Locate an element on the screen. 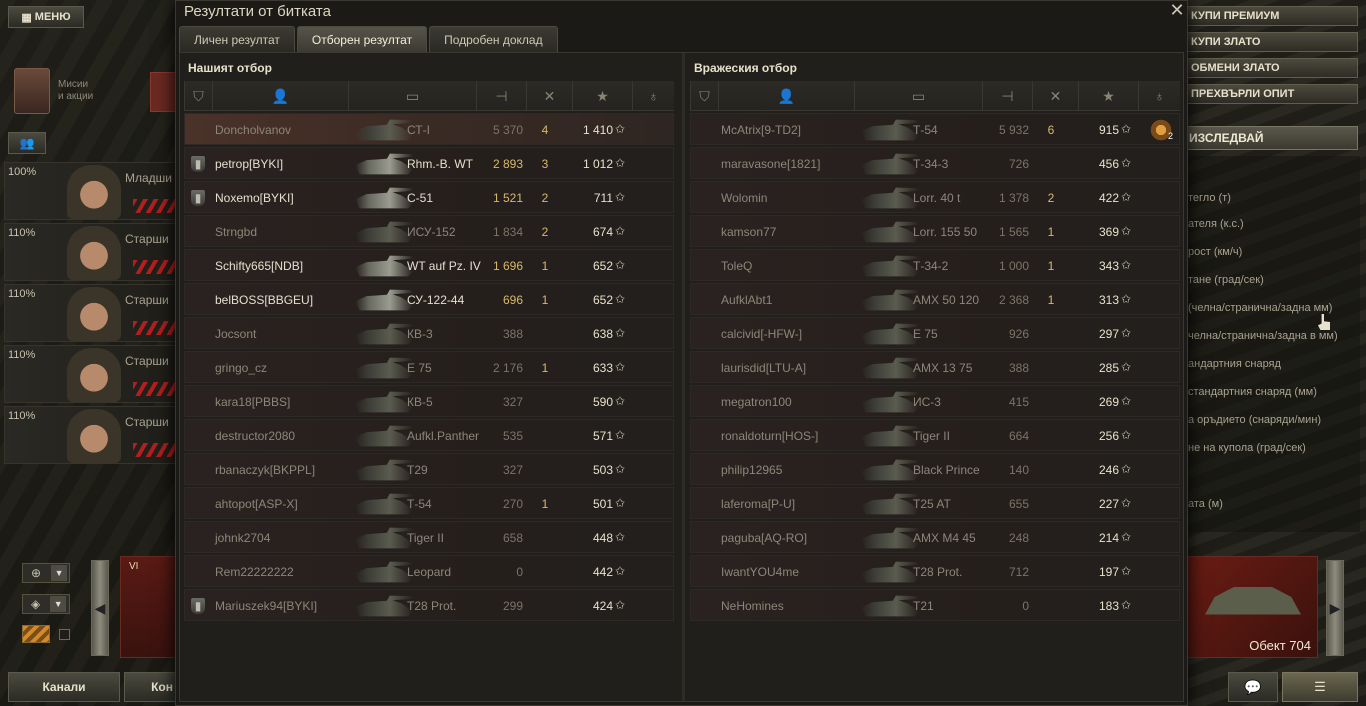 The width and height of the screenshot is (1366, 706). player-row: rbanaczyk[BKPPL] T29 327 503 ✩ is located at coordinates (429, 469).